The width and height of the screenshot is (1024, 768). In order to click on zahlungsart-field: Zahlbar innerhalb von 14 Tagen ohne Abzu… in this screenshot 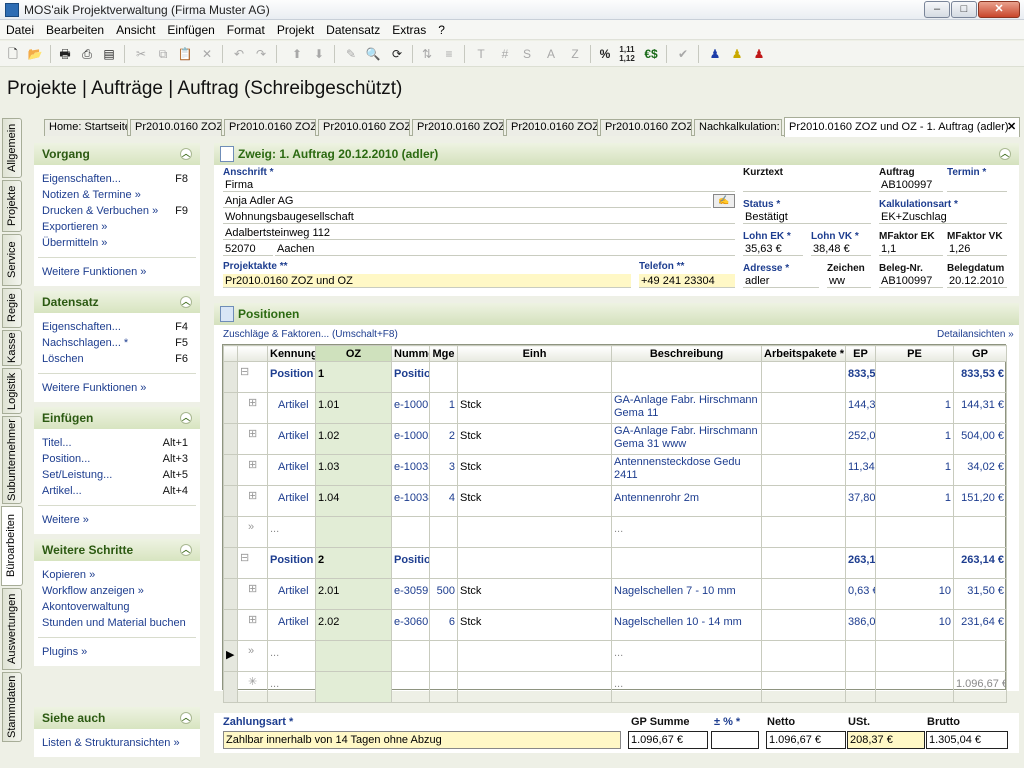, I will do `click(422, 740)`.